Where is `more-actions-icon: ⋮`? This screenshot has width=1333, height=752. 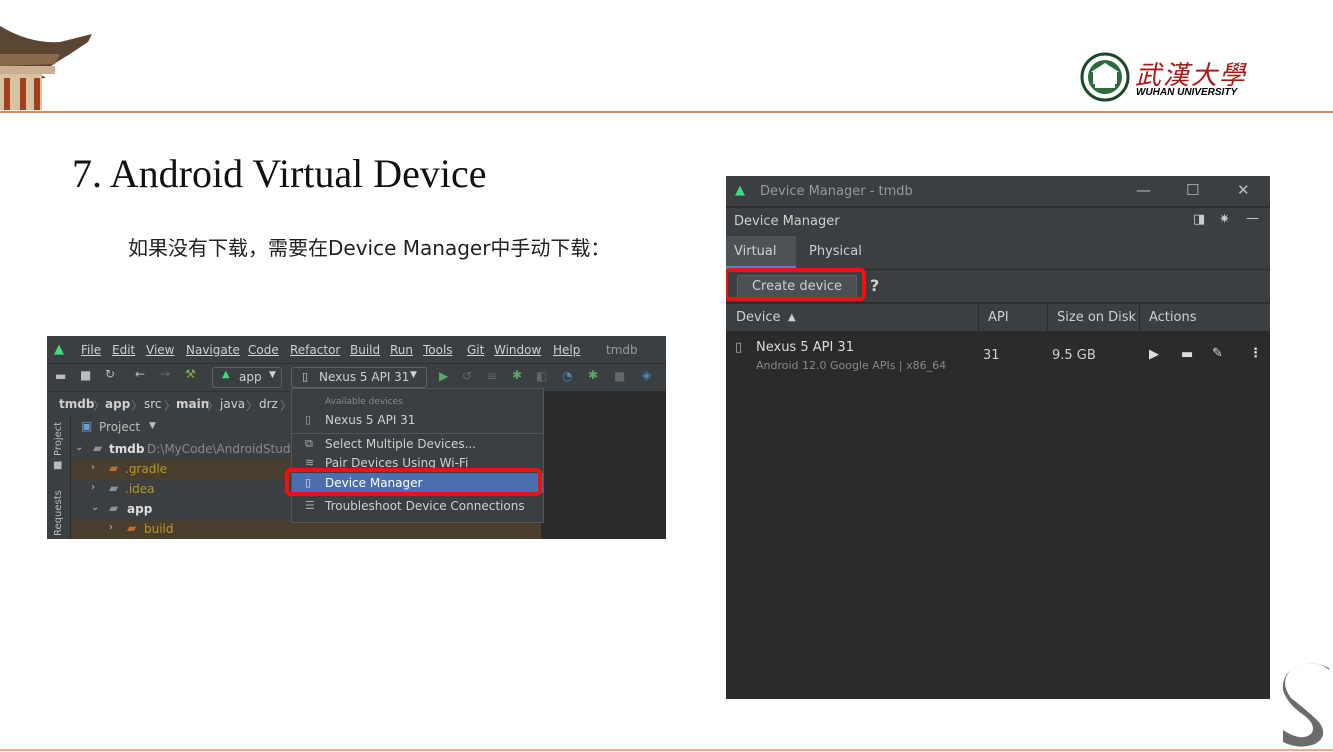 more-actions-icon: ⋮ is located at coordinates (1255, 353).